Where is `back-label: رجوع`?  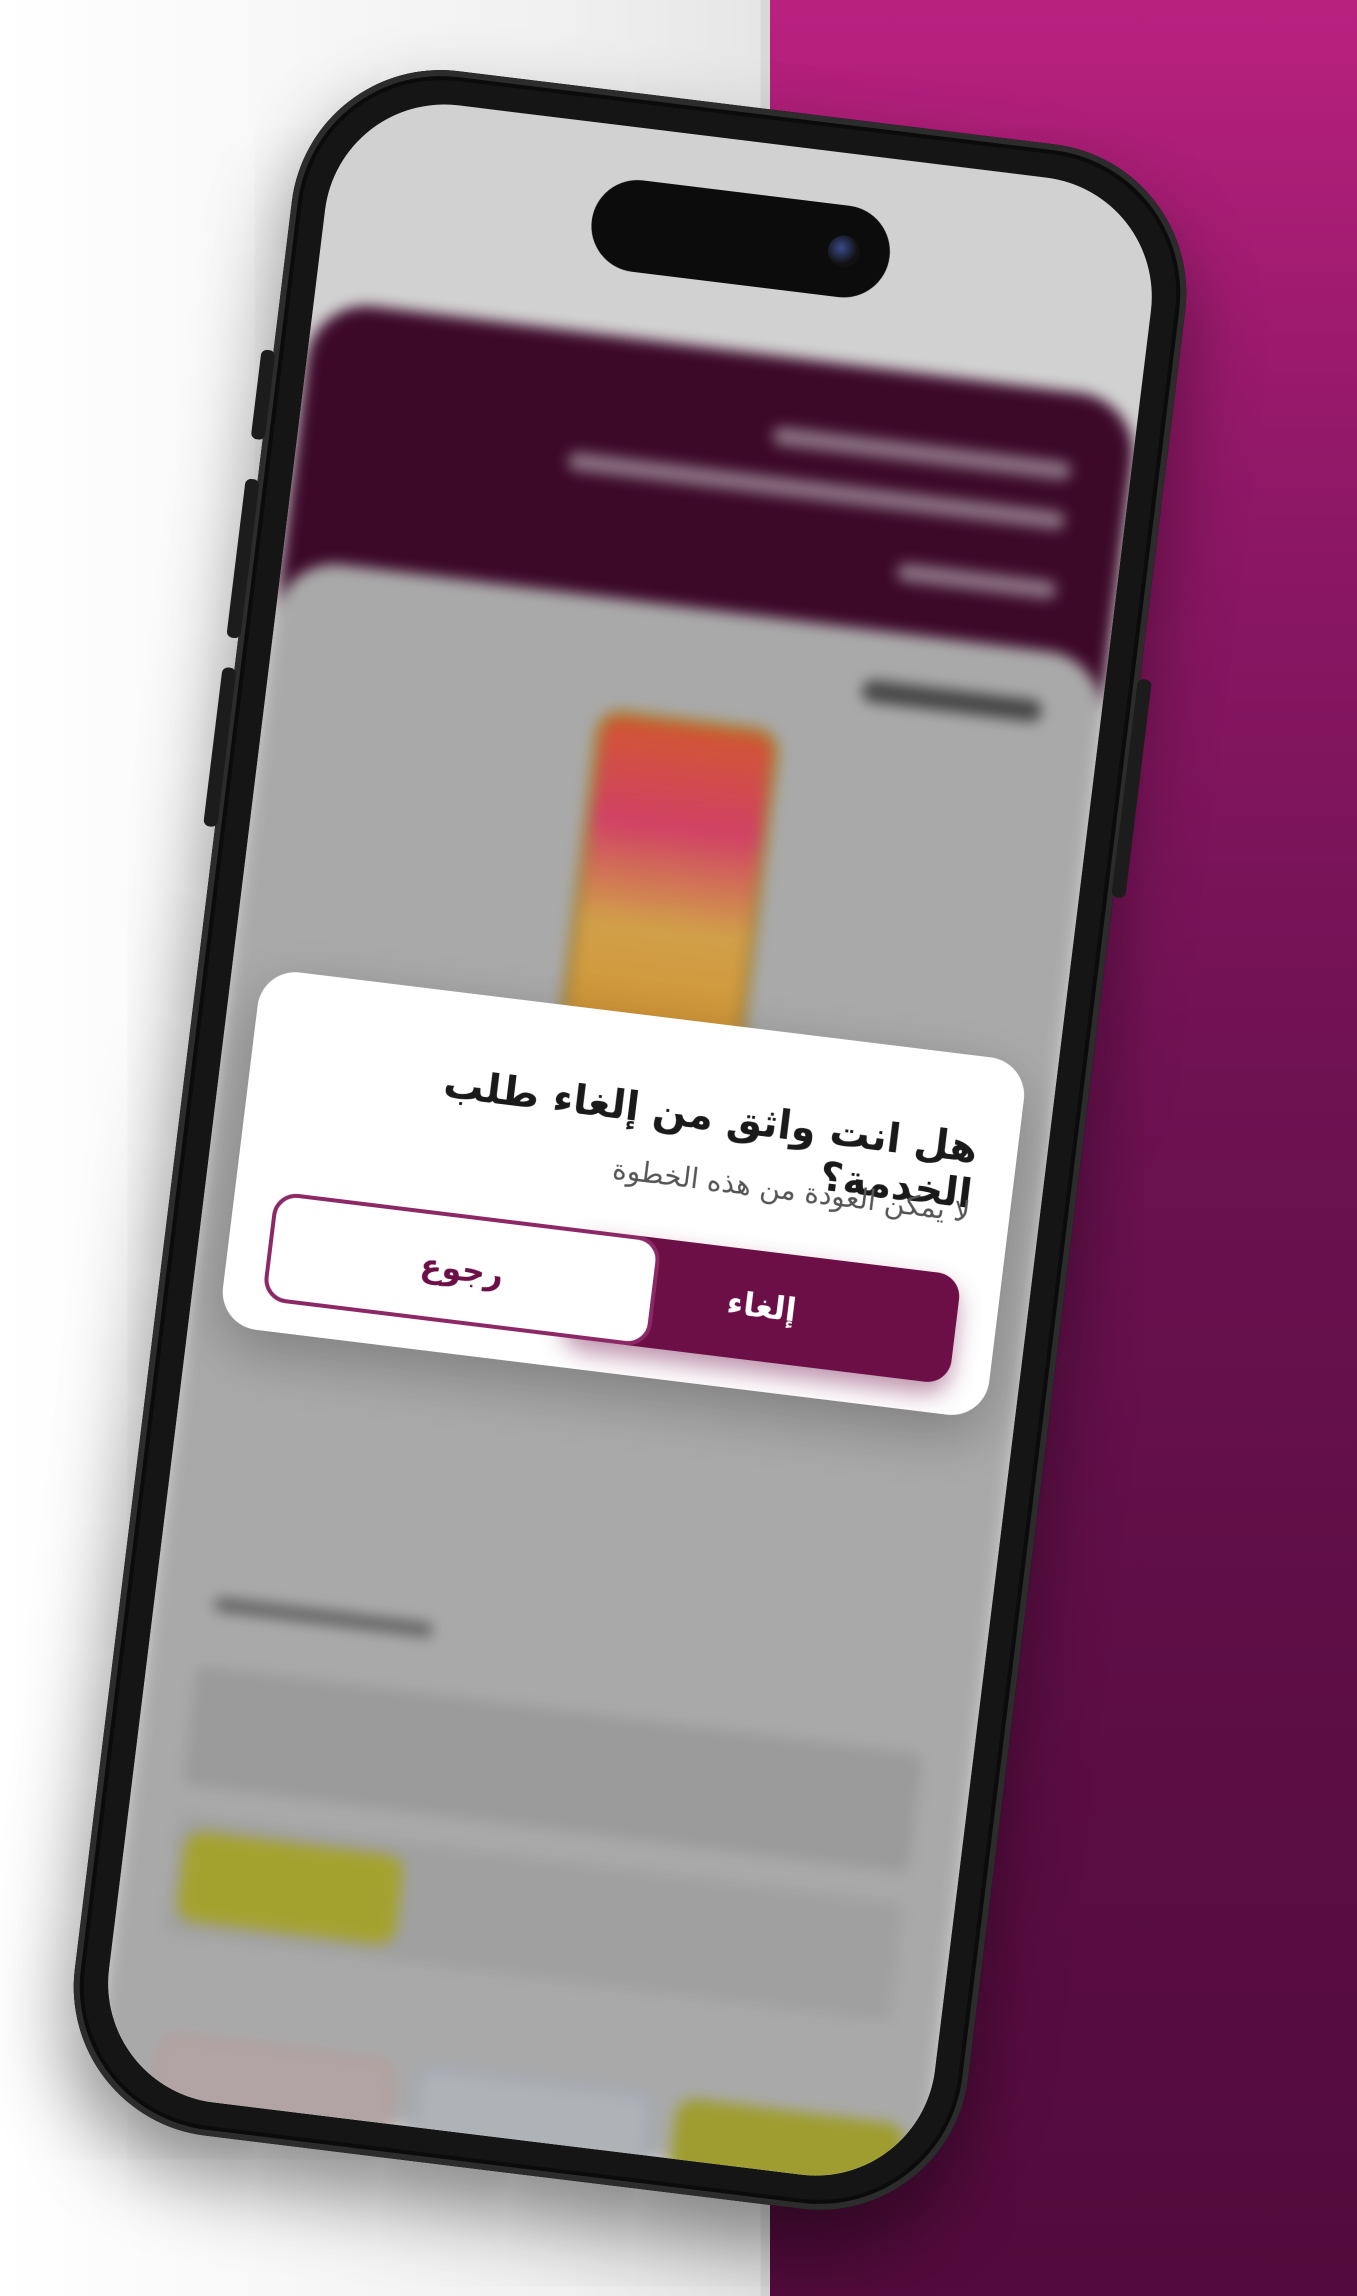
back-label: رجوع is located at coordinates (462, 1269).